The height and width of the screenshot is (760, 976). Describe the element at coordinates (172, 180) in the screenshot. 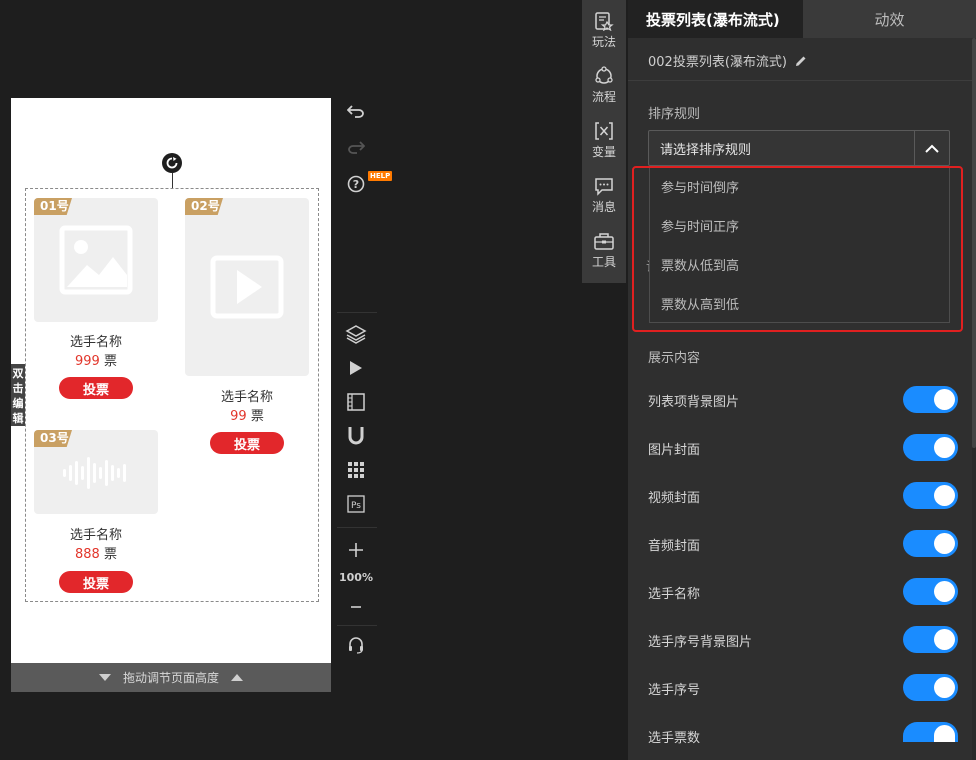

I see `rotate-stem` at that location.